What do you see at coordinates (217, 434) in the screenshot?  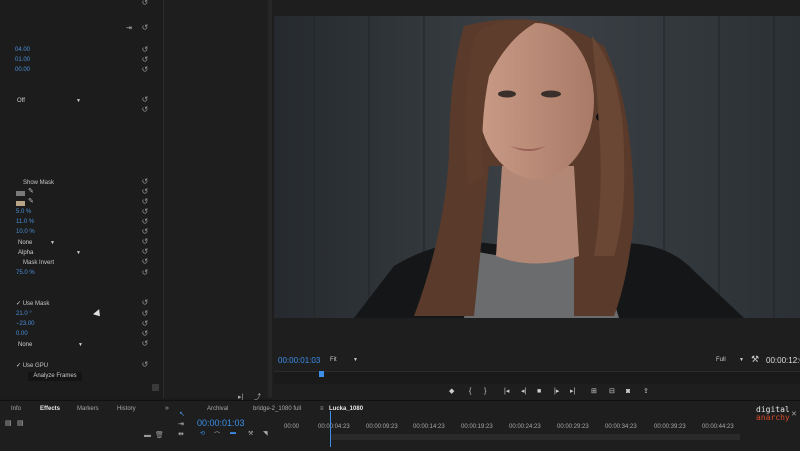 I see `linked-selection-icon: ⌒` at bounding box center [217, 434].